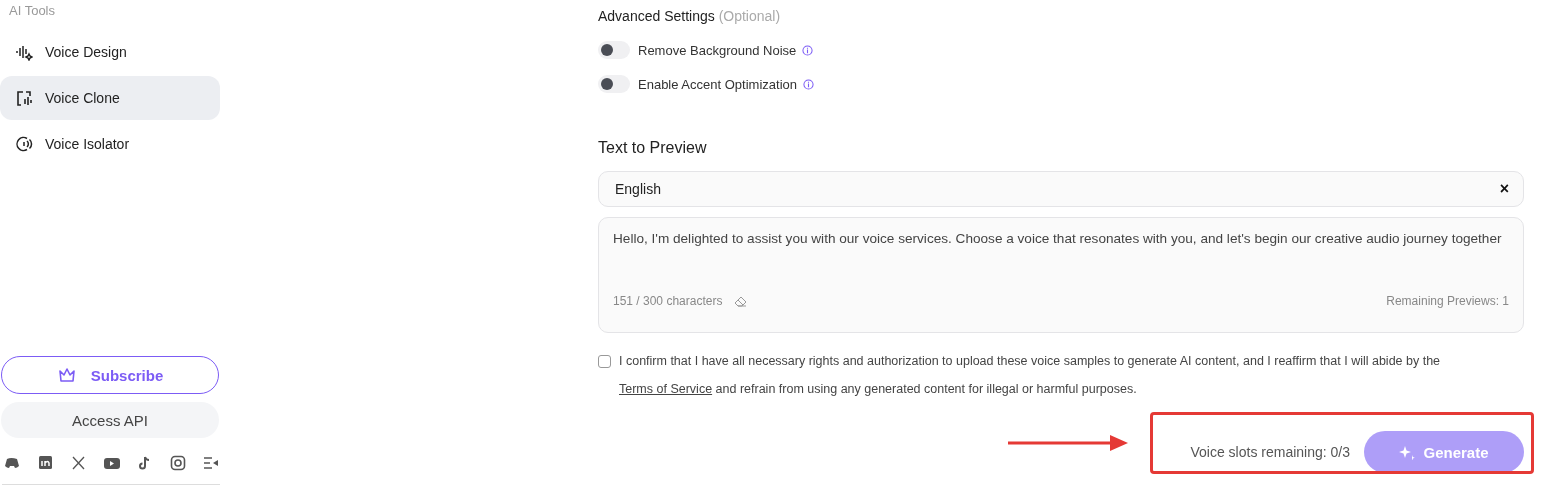  What do you see at coordinates (1058, 239) in the screenshot?
I see `preview-text: Hello, I'm delighted to assist you with our voice services. Choose a voice that resonates with you, and let's begin our creative audio journey together` at bounding box center [1058, 239].